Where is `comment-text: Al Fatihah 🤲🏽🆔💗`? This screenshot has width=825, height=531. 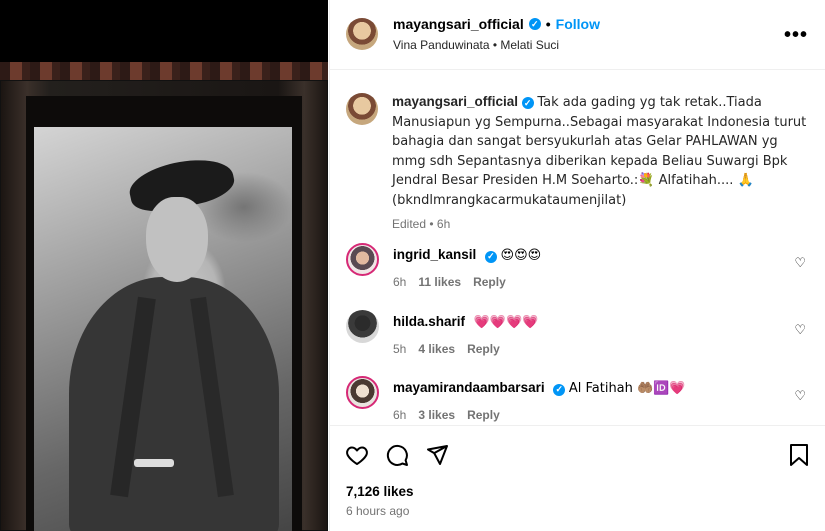 comment-text: Al Fatihah 🤲🏽🆔💗 is located at coordinates (627, 388).